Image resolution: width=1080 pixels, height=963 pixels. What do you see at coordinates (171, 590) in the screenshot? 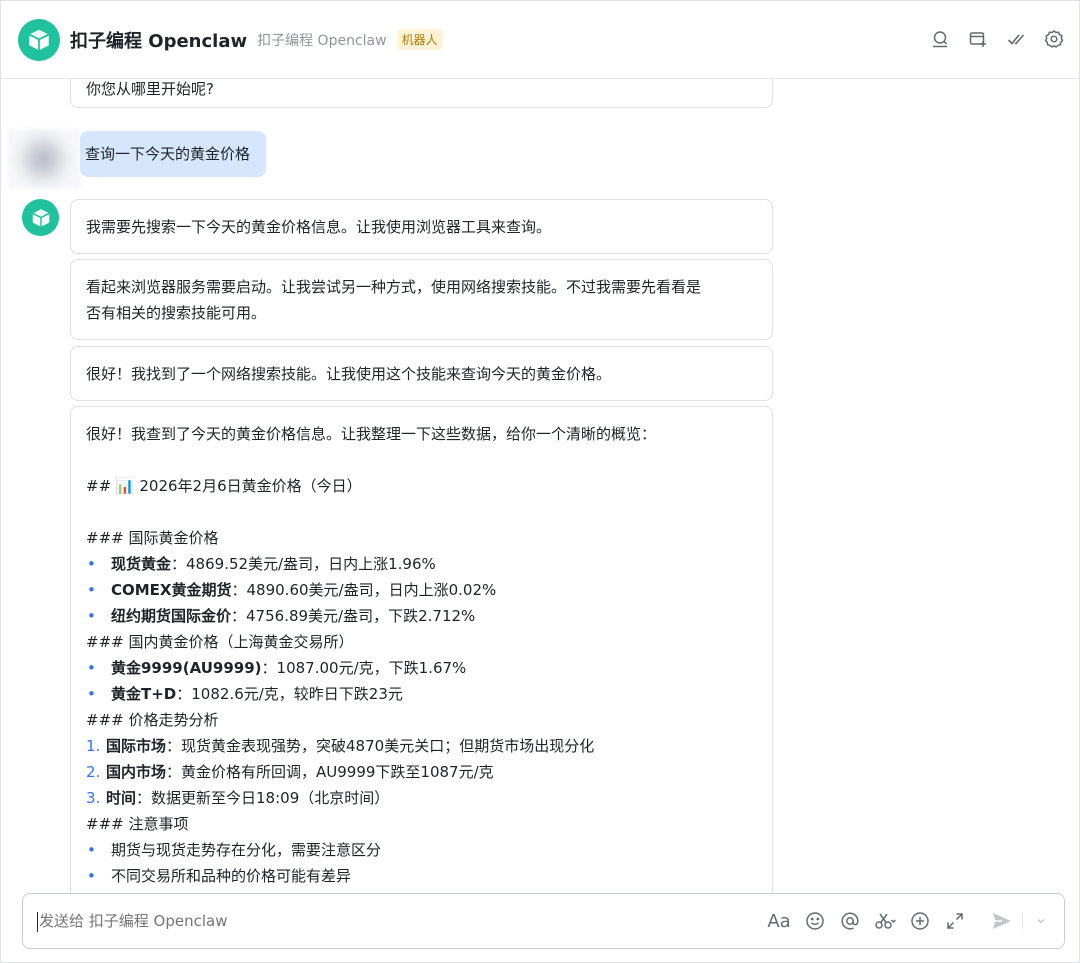
I see `item-label: COMEX黄金期货` at bounding box center [171, 590].